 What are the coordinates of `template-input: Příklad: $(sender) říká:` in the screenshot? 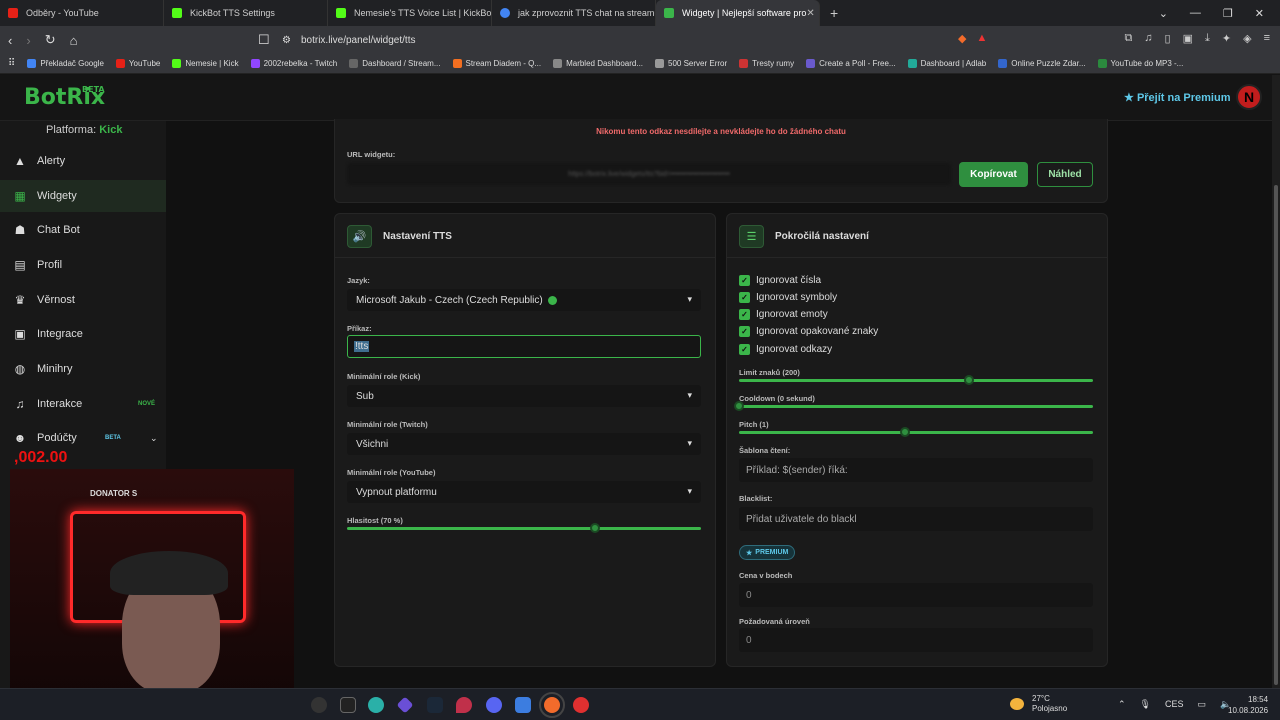 It's located at (916, 470).